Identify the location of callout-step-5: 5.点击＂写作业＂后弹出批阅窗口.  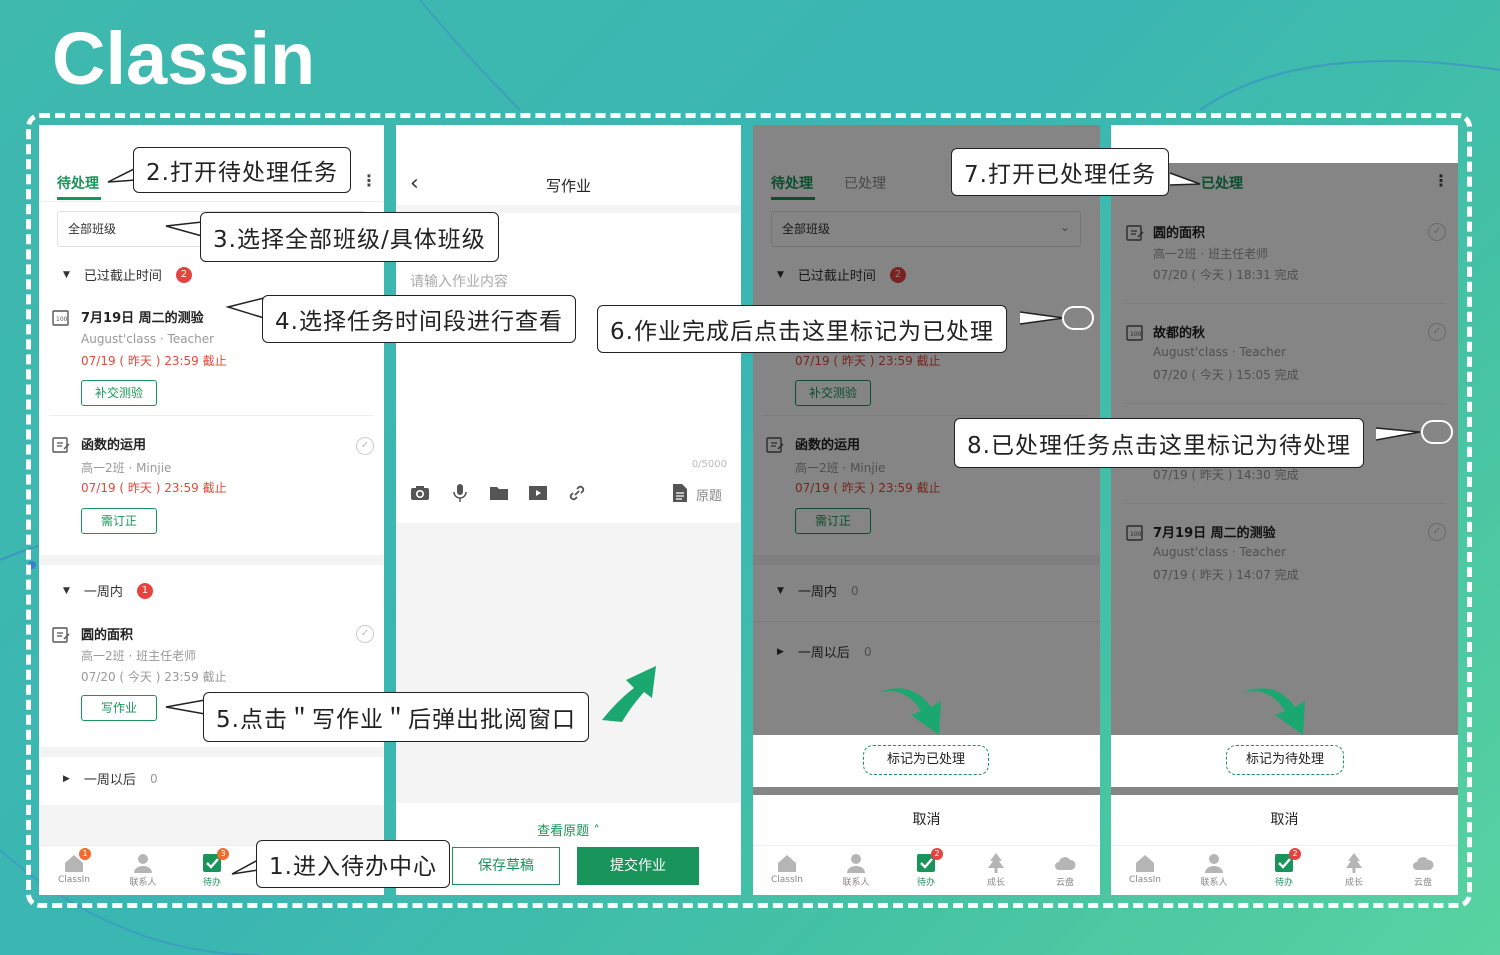
(396, 717).